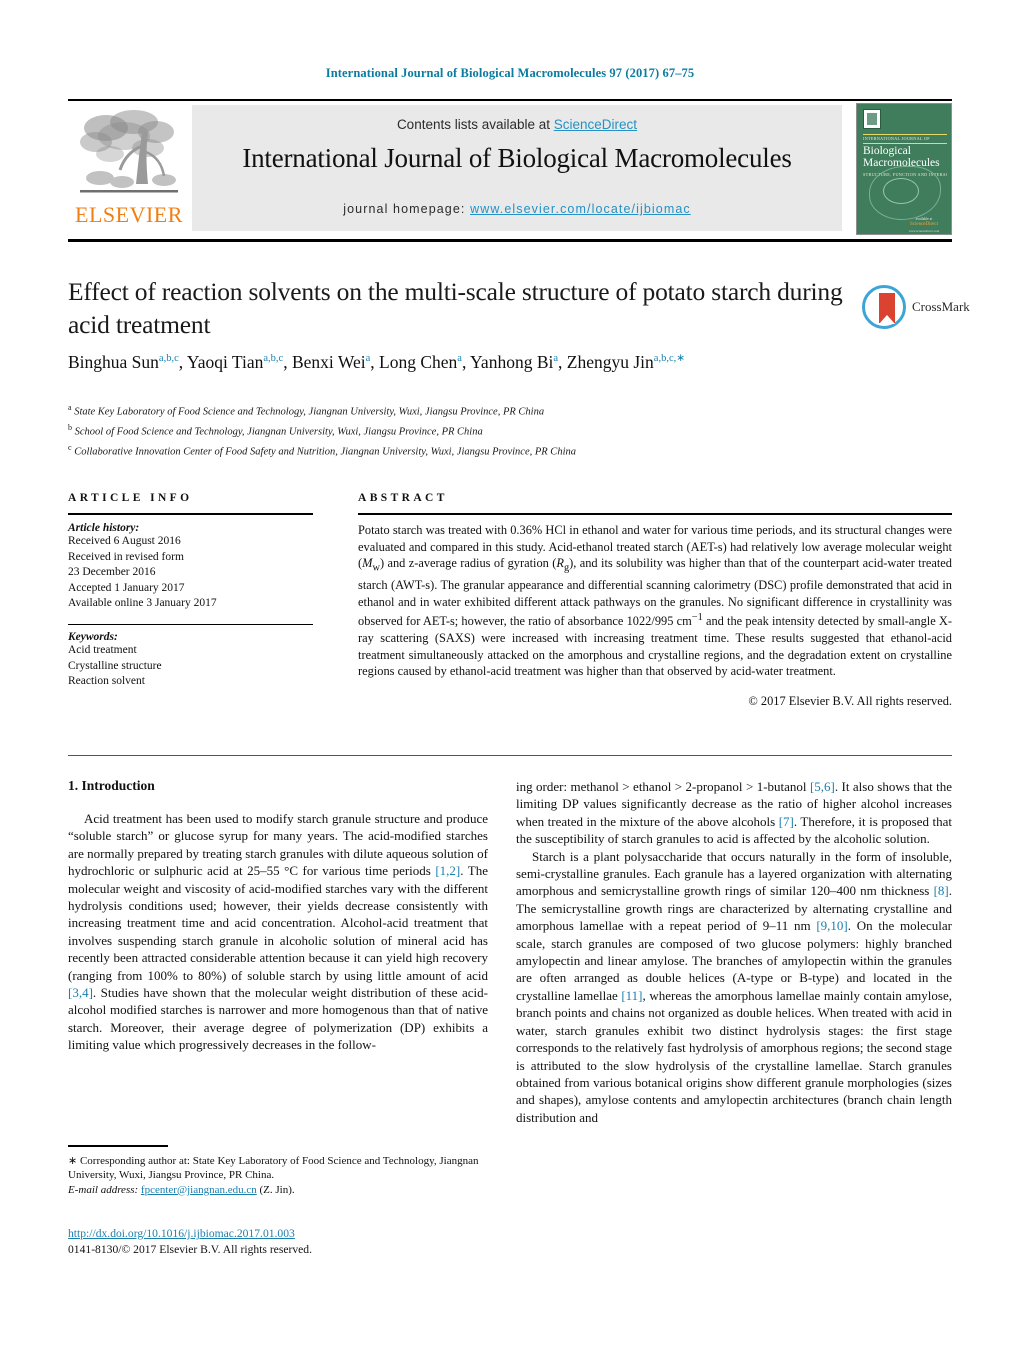  I want to click on footnote-rule, so click(118, 1146).